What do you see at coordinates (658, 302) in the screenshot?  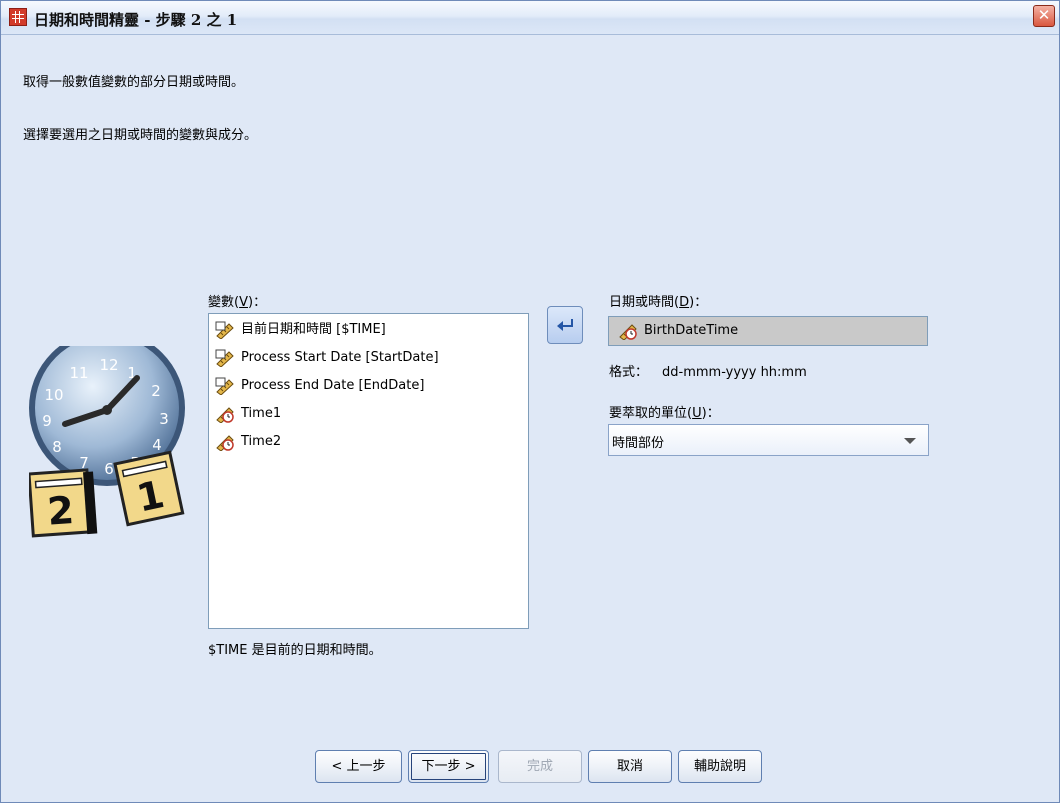 I see `date-time-label: 日期或時間(D)：` at bounding box center [658, 302].